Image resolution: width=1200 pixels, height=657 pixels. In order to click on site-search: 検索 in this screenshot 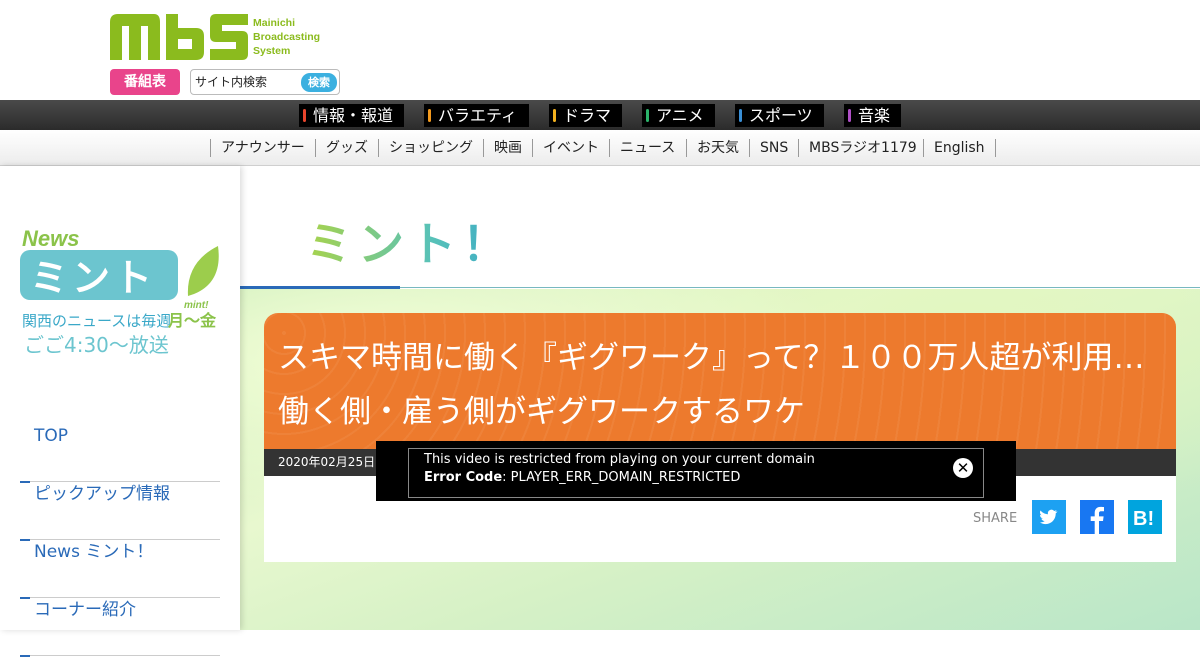, I will do `click(265, 82)`.